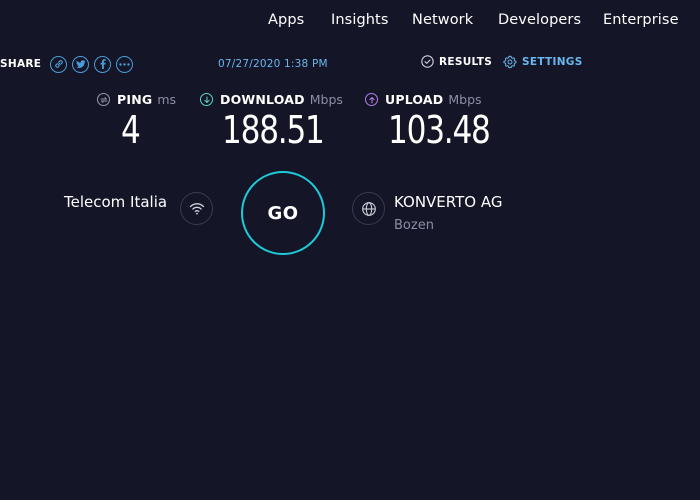 The image size is (700, 500). I want to click on server-name: KONVERTO AG, so click(448, 202).